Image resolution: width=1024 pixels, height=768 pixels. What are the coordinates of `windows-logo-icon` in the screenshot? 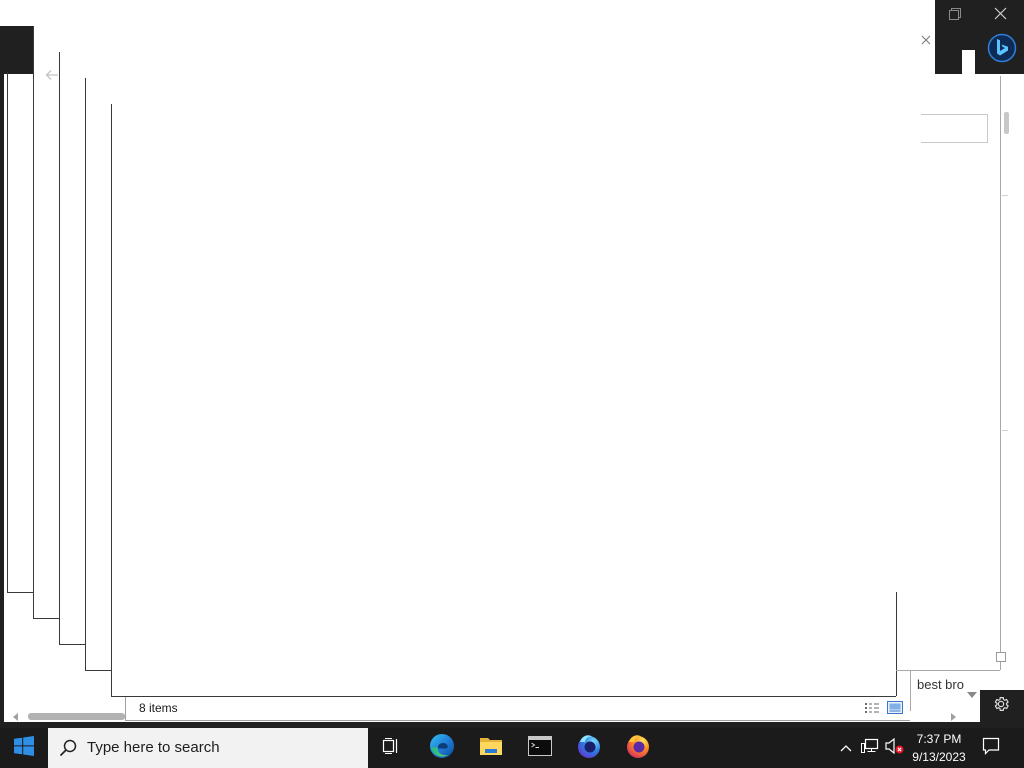 It's located at (24, 748).